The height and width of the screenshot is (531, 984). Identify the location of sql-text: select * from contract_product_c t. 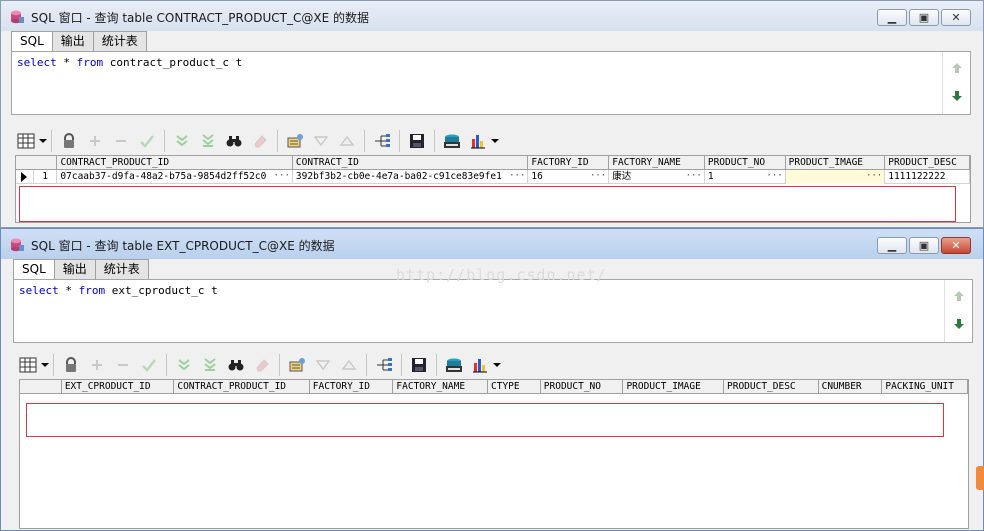
(129, 62).